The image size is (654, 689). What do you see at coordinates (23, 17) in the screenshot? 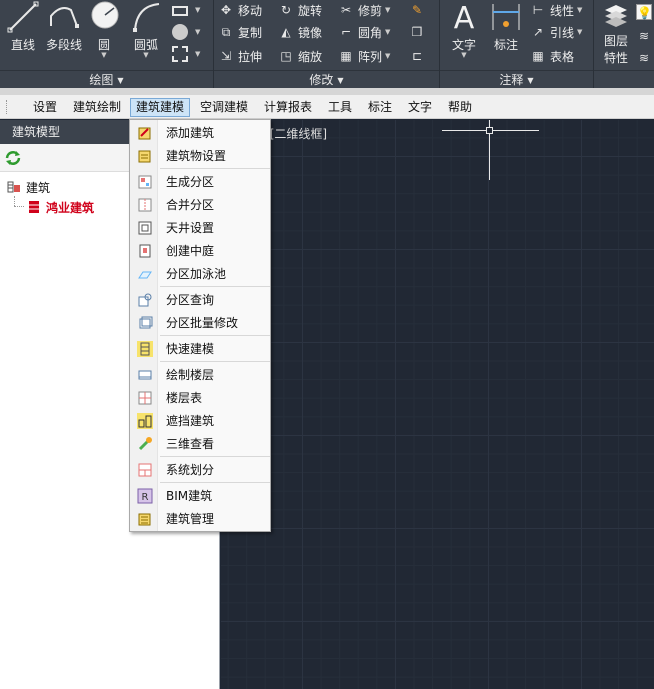
I see `line-icon` at bounding box center [23, 17].